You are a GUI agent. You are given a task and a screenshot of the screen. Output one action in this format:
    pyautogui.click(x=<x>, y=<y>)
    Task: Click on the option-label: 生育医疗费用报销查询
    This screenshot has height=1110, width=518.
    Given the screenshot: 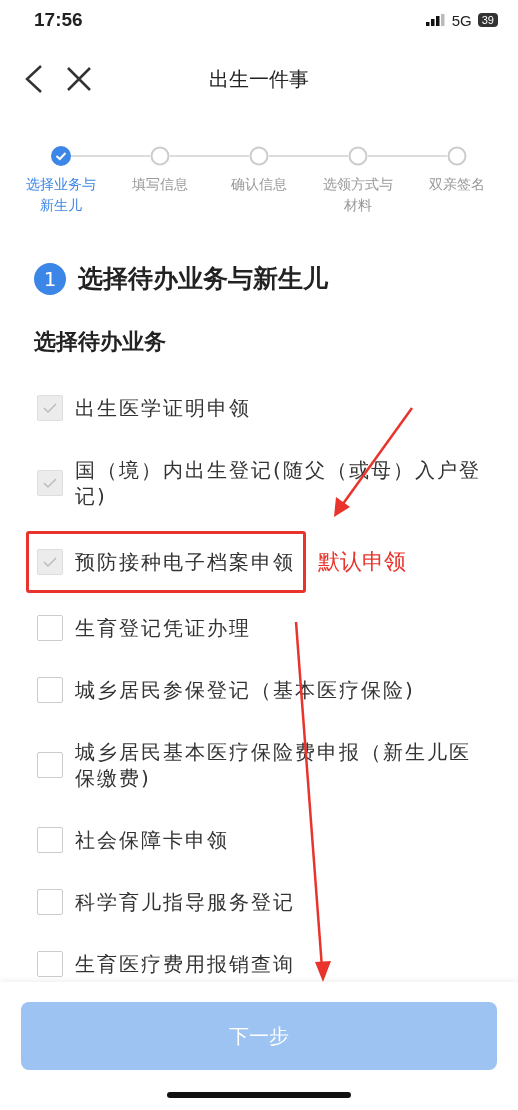 What is the action you would take?
    pyautogui.click(x=185, y=964)
    